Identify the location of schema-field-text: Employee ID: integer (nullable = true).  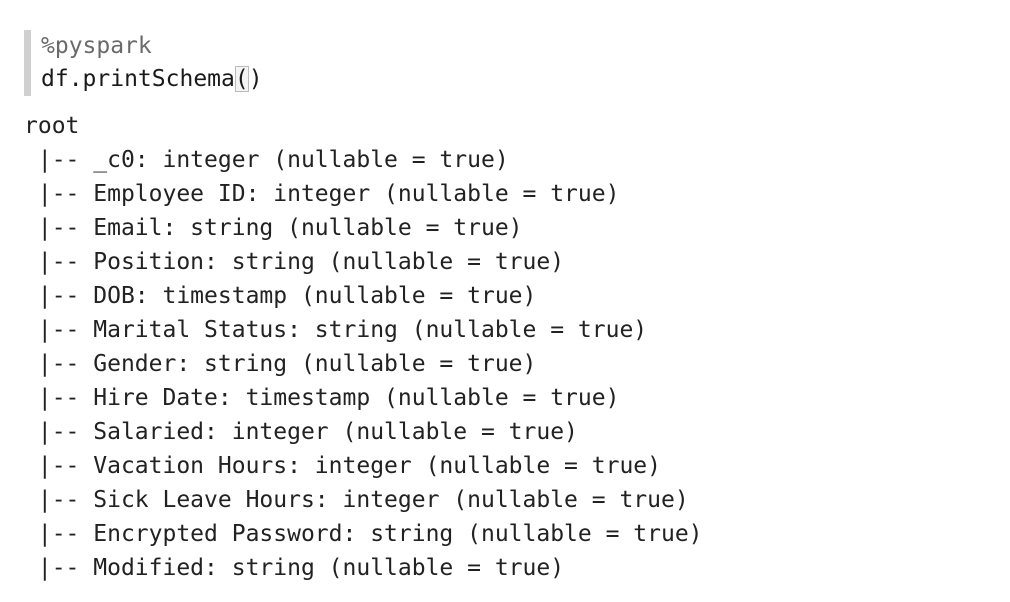
(356, 194).